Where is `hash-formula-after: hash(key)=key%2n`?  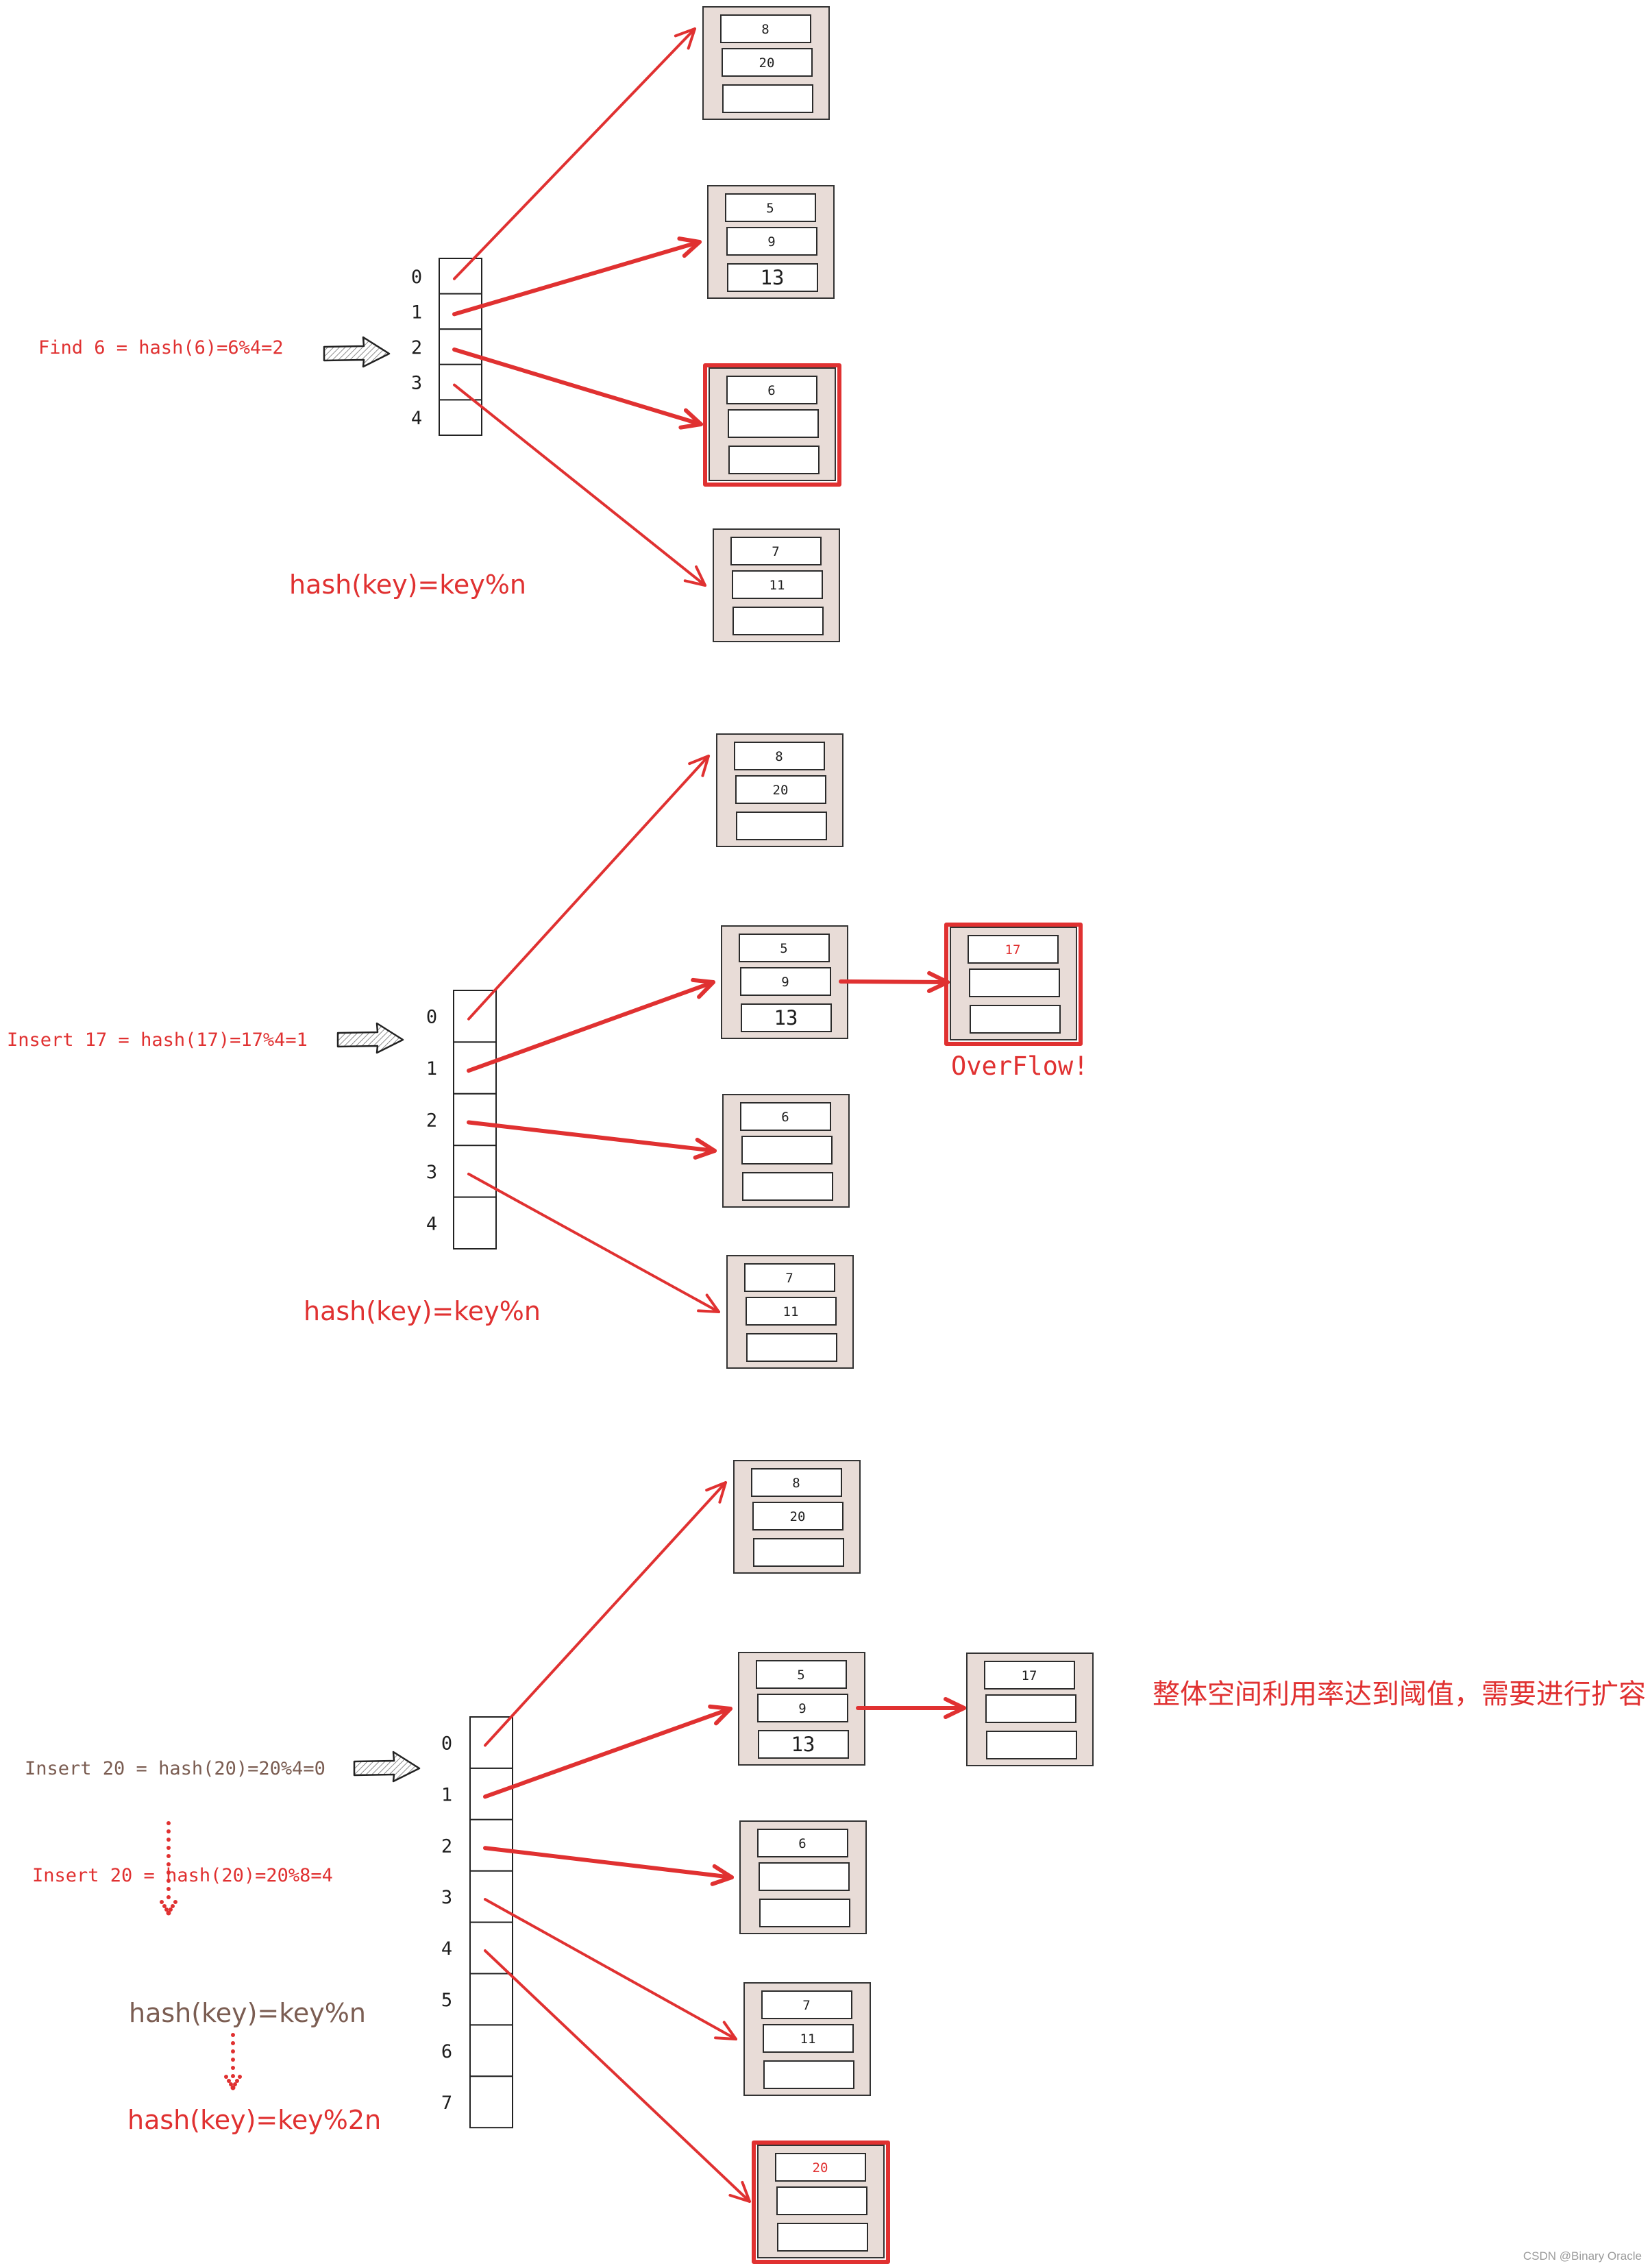 hash-formula-after: hash(key)=key%2n is located at coordinates (254, 2120).